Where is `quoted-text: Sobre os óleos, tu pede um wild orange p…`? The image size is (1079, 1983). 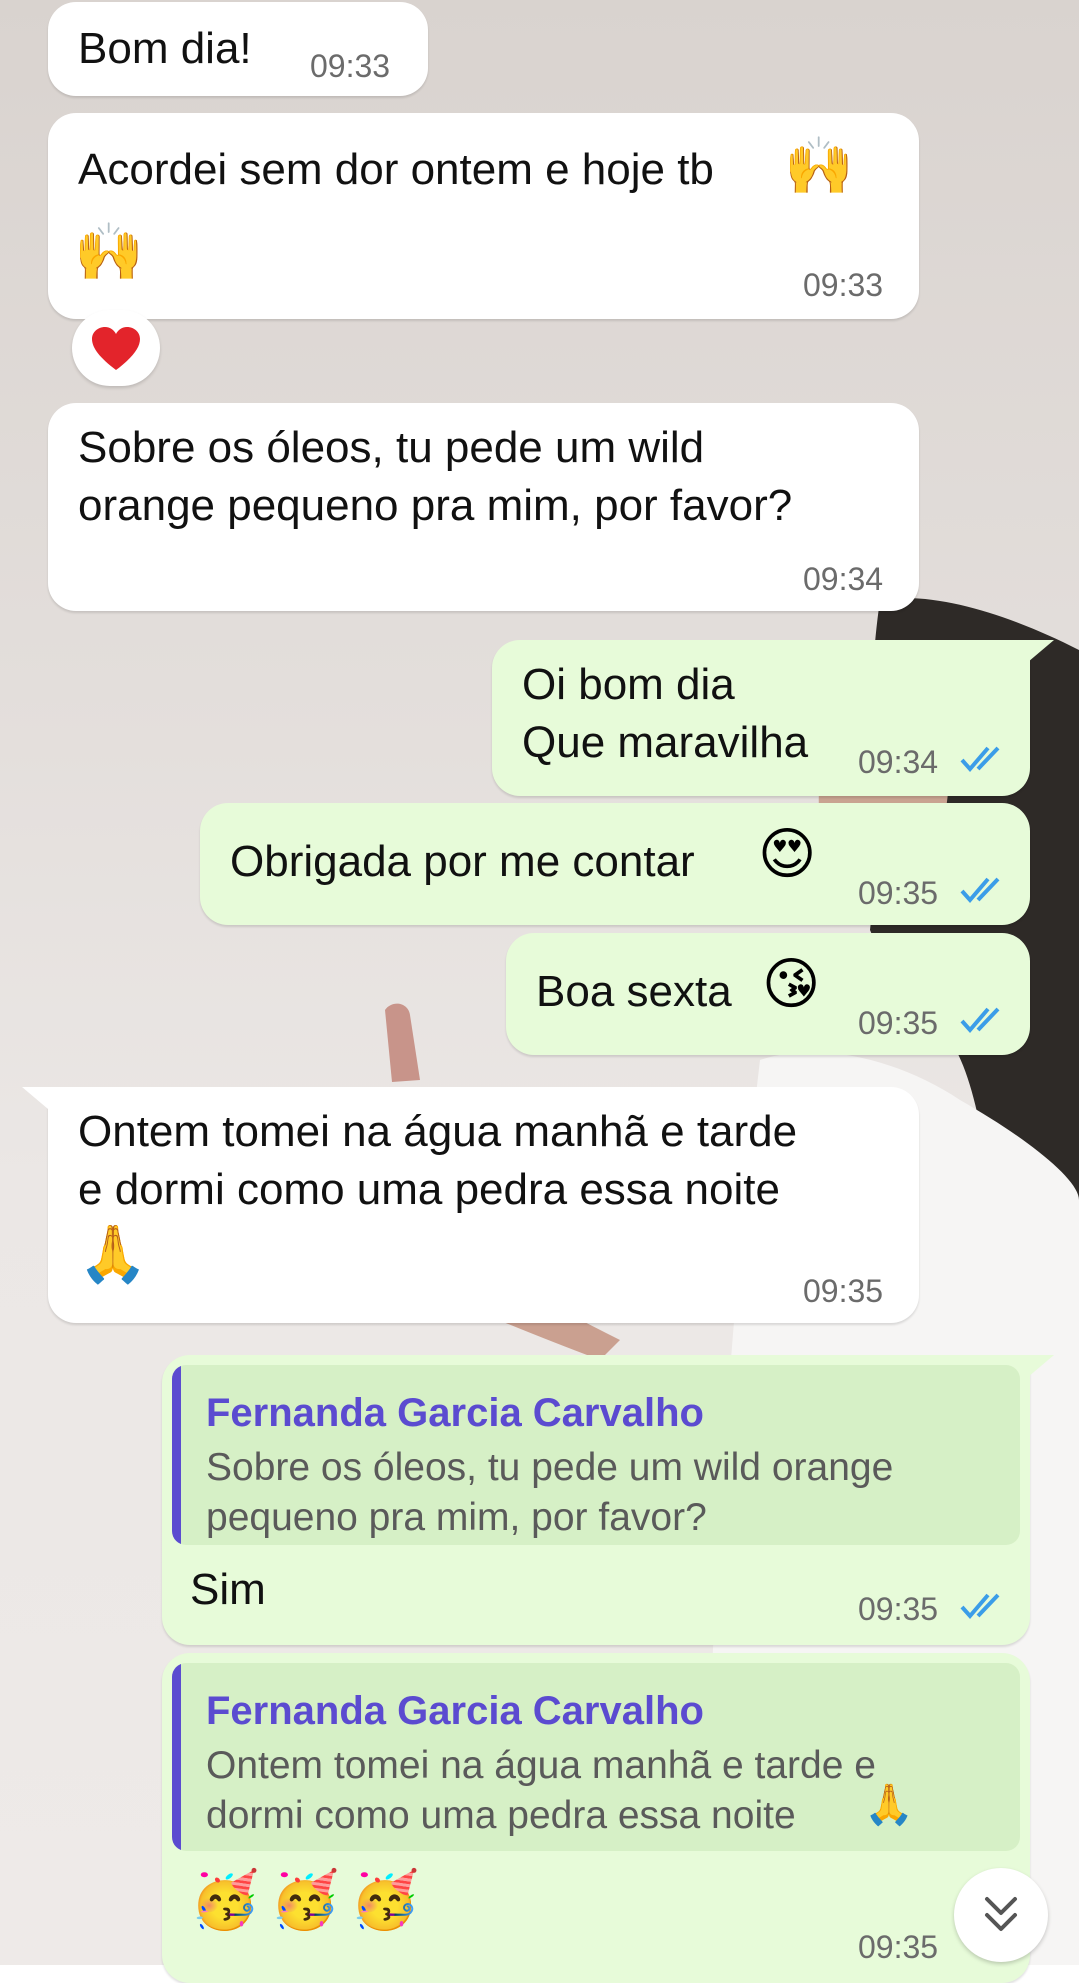 quoted-text: Sobre os óleos, tu pede um wild orange p… is located at coordinates (550, 1492).